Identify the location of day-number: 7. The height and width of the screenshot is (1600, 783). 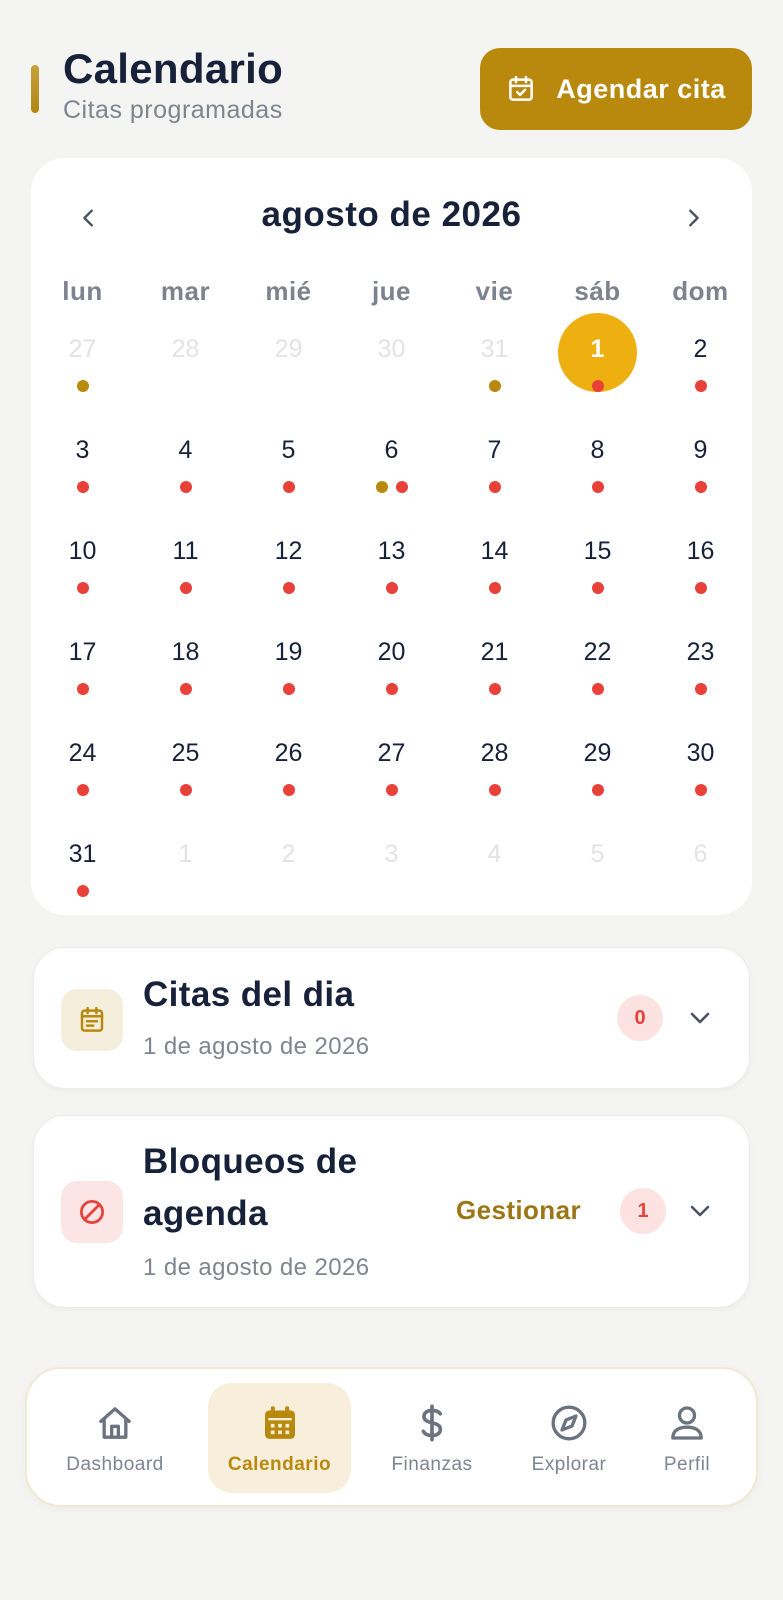
(494, 450).